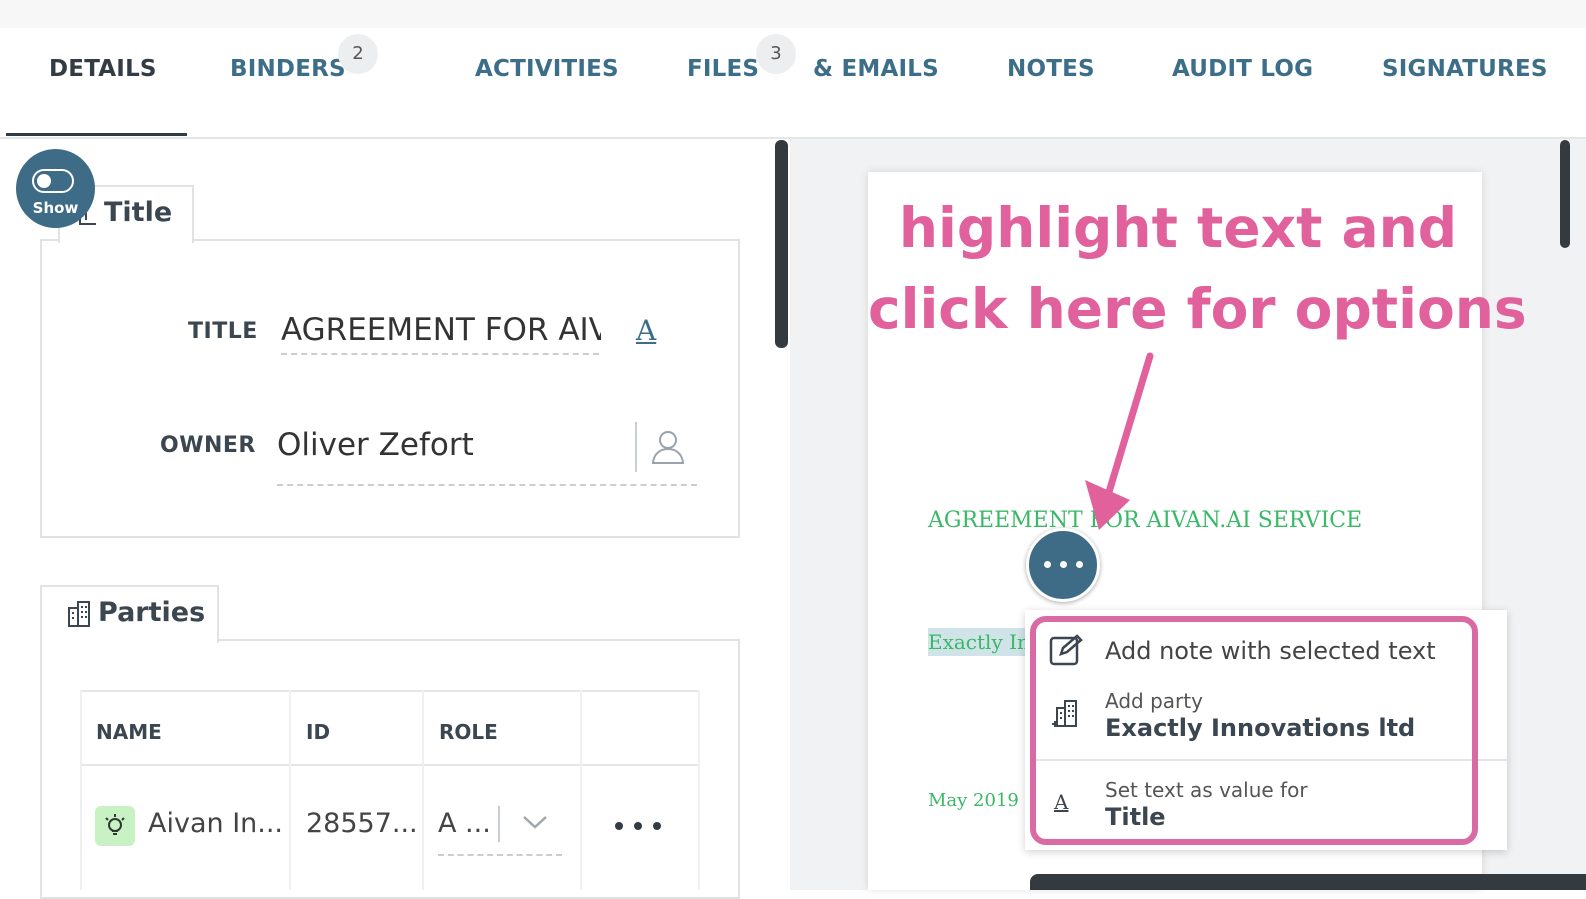 The height and width of the screenshot is (899, 1586). Describe the element at coordinates (223, 331) in the screenshot. I see `title-field-label: TITLE` at that location.